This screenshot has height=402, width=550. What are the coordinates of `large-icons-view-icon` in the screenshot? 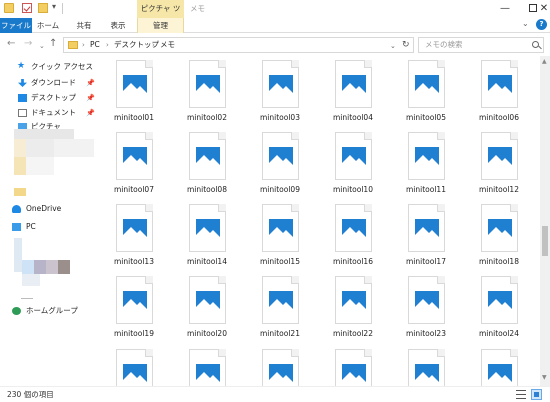 It's located at (536, 394).